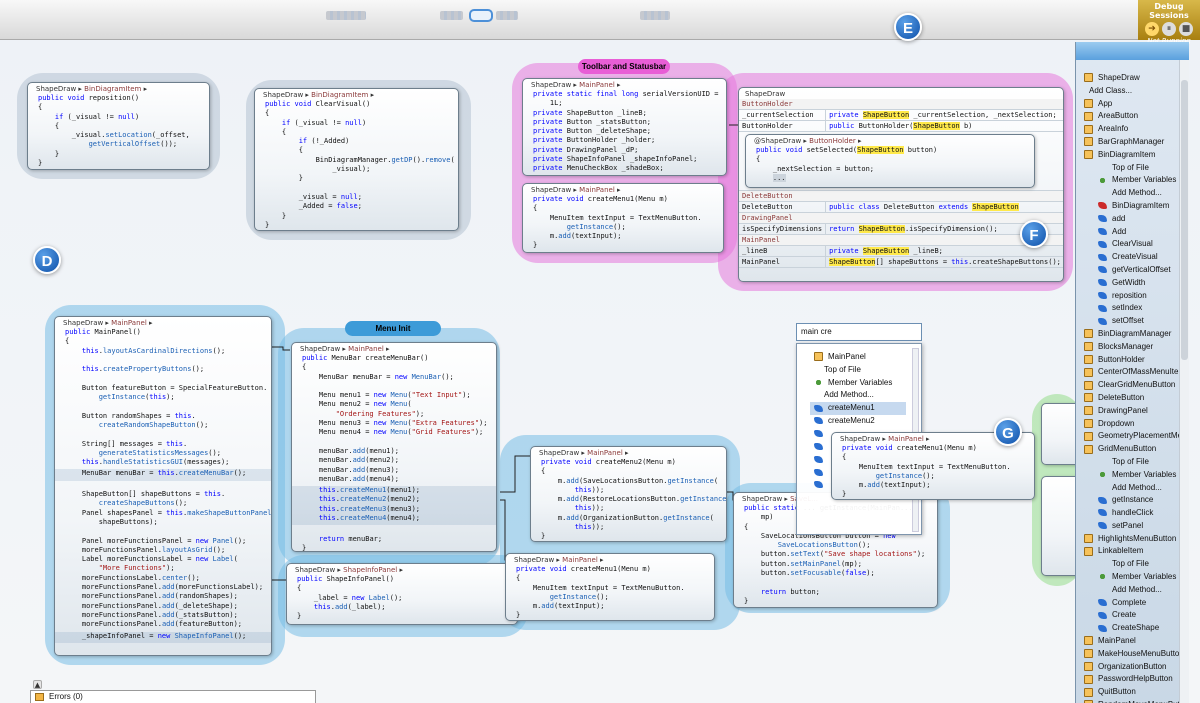 This screenshot has height=703, width=1200. I want to click on field-name: ButtonHolder, so click(783, 126).